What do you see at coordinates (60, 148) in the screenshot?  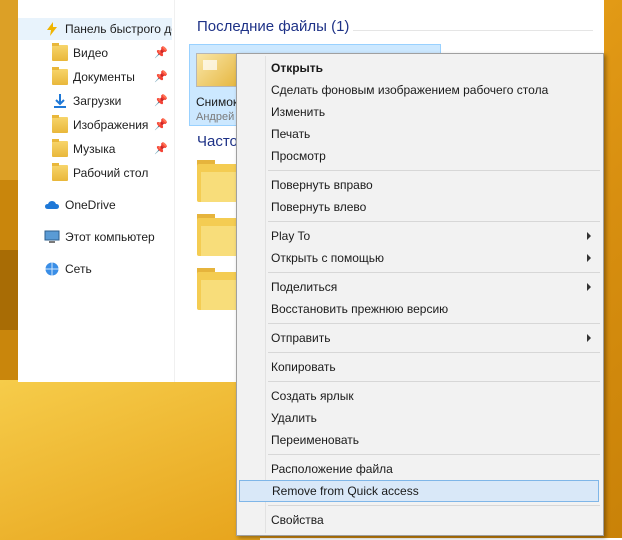 I see `music-folder-icon` at bounding box center [60, 148].